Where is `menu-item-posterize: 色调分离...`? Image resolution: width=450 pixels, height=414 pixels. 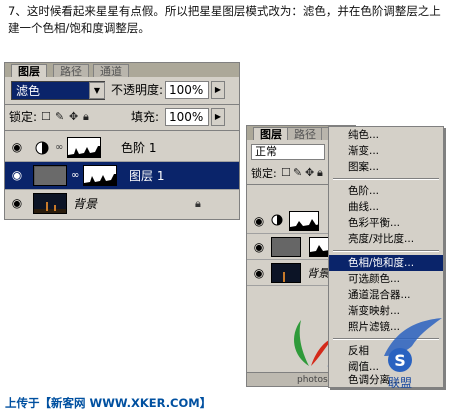 menu-item-posterize: 色调分离... is located at coordinates (386, 380).